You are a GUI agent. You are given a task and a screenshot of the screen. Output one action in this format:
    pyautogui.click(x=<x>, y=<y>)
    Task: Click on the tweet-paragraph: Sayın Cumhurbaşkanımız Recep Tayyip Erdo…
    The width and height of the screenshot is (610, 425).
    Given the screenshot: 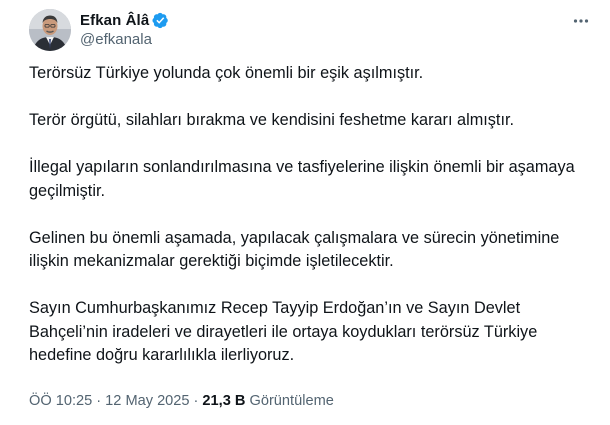 What is the action you would take?
    pyautogui.click(x=283, y=331)
    